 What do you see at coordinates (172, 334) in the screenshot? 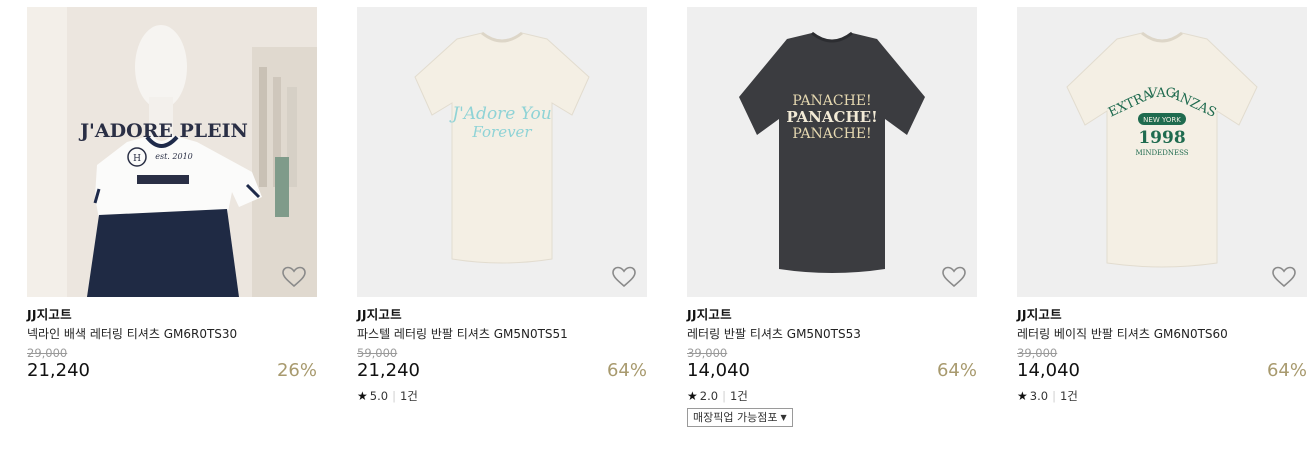
I see `product-name: 넥라인 배색 레터링 티셔츠 GM6R0TS30` at bounding box center [172, 334].